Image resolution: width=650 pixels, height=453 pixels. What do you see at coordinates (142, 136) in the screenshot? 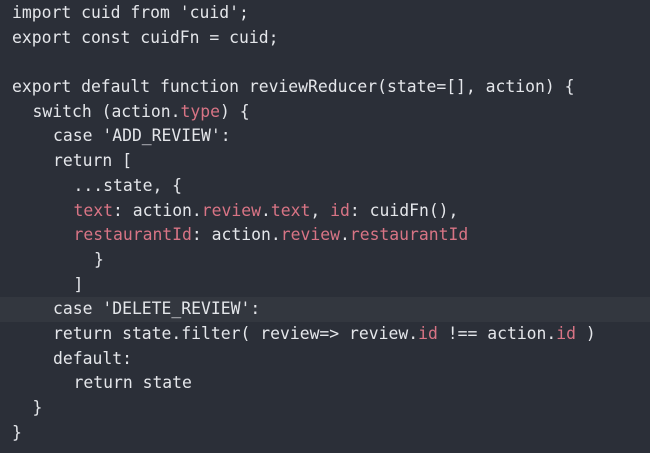
I see `code-token: case 'ADD_REVIEW':` at bounding box center [142, 136].